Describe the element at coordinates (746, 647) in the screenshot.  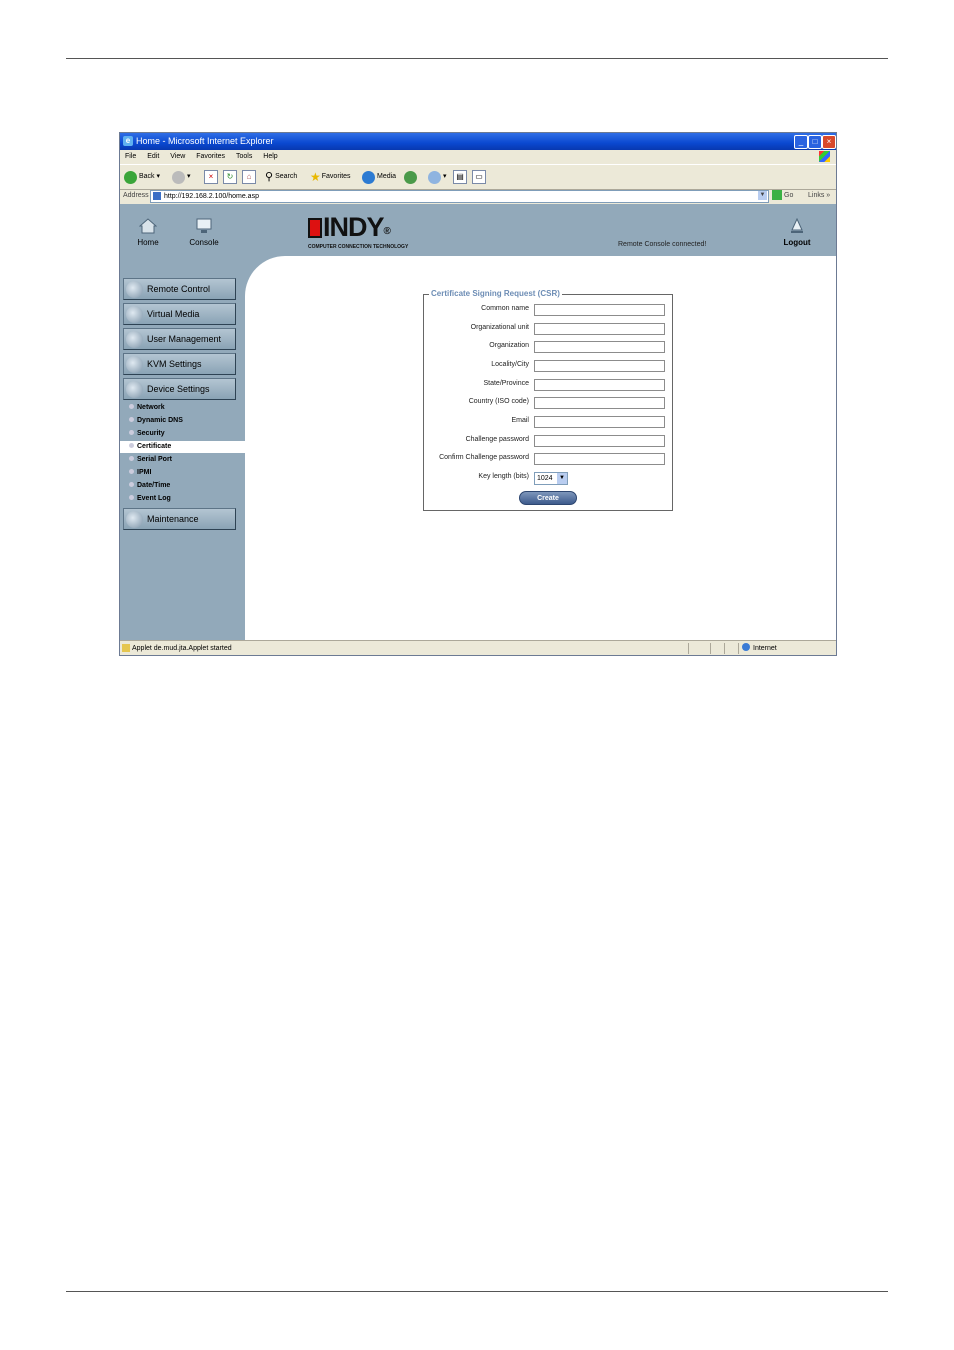
I see `globe-icon` at that location.